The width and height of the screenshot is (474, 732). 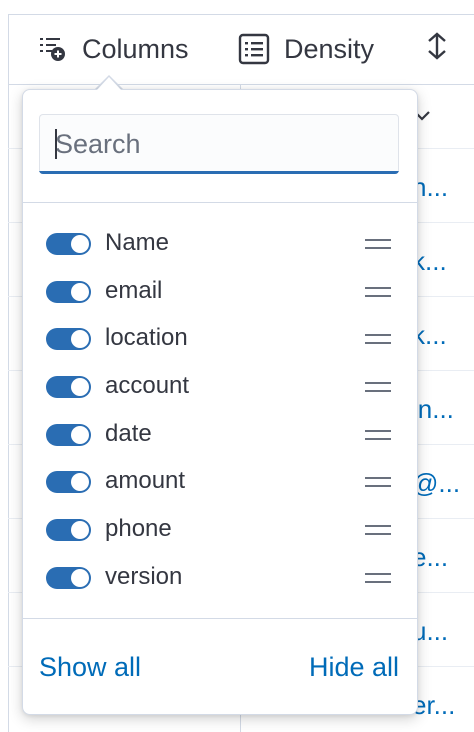 What do you see at coordinates (135, 48) in the screenshot?
I see `columns-button-label: Columns` at bounding box center [135, 48].